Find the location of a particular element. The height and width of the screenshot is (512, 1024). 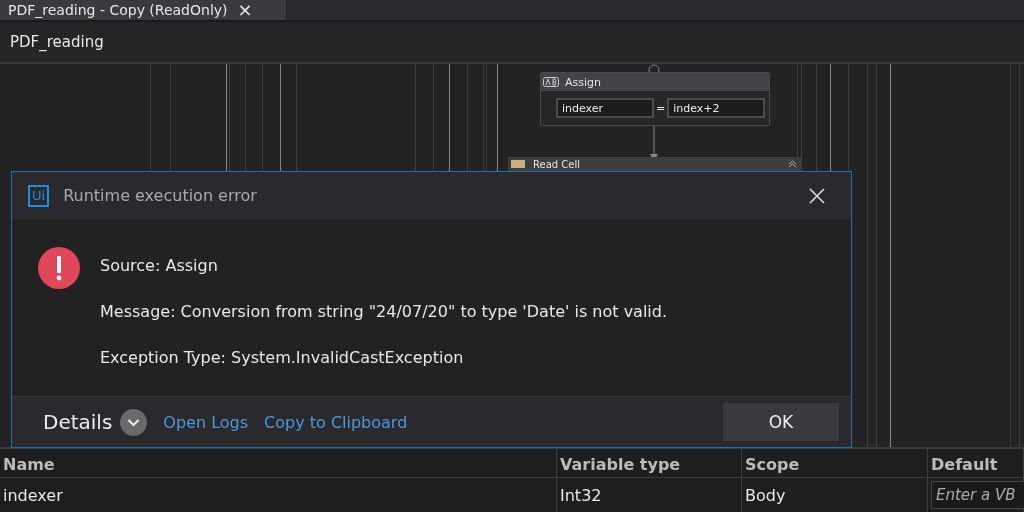

ok-button: OK is located at coordinates (781, 422).